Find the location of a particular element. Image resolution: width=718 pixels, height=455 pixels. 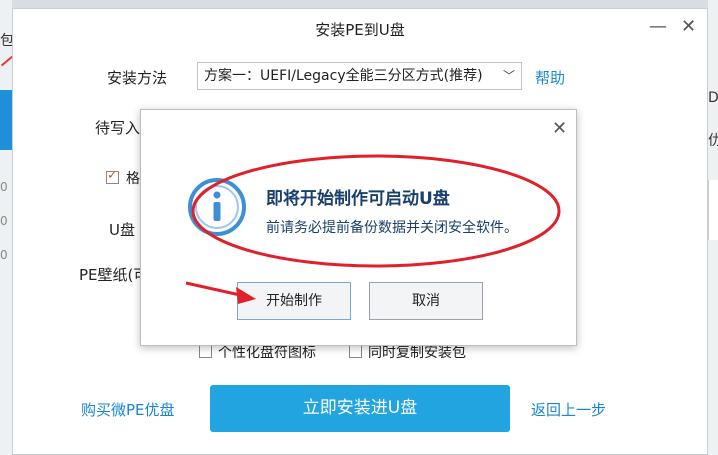

close-window-button: ✕ is located at coordinates (688, 27).